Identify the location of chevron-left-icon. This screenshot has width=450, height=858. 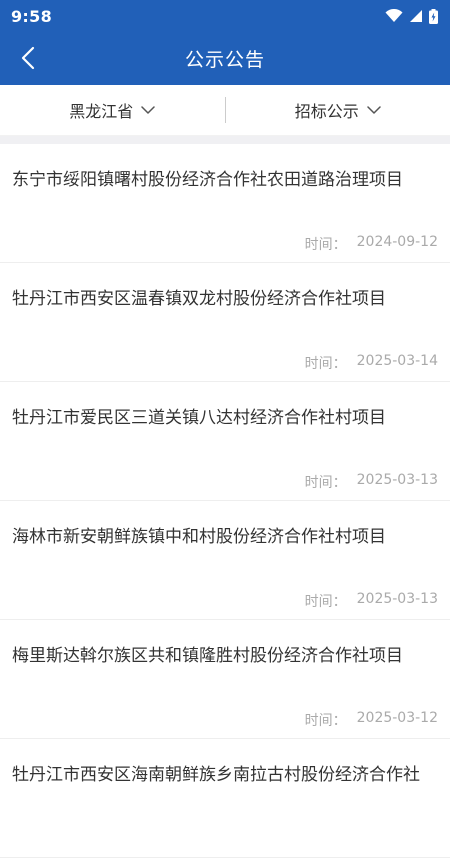
(28, 58).